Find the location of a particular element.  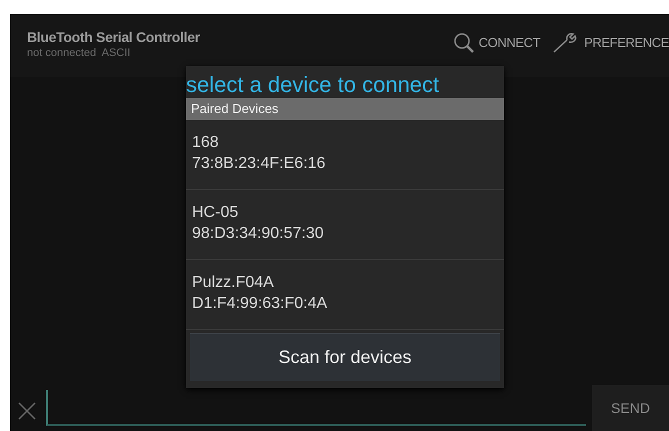

app-title: BlueTooth Serial Controller is located at coordinates (113, 37).